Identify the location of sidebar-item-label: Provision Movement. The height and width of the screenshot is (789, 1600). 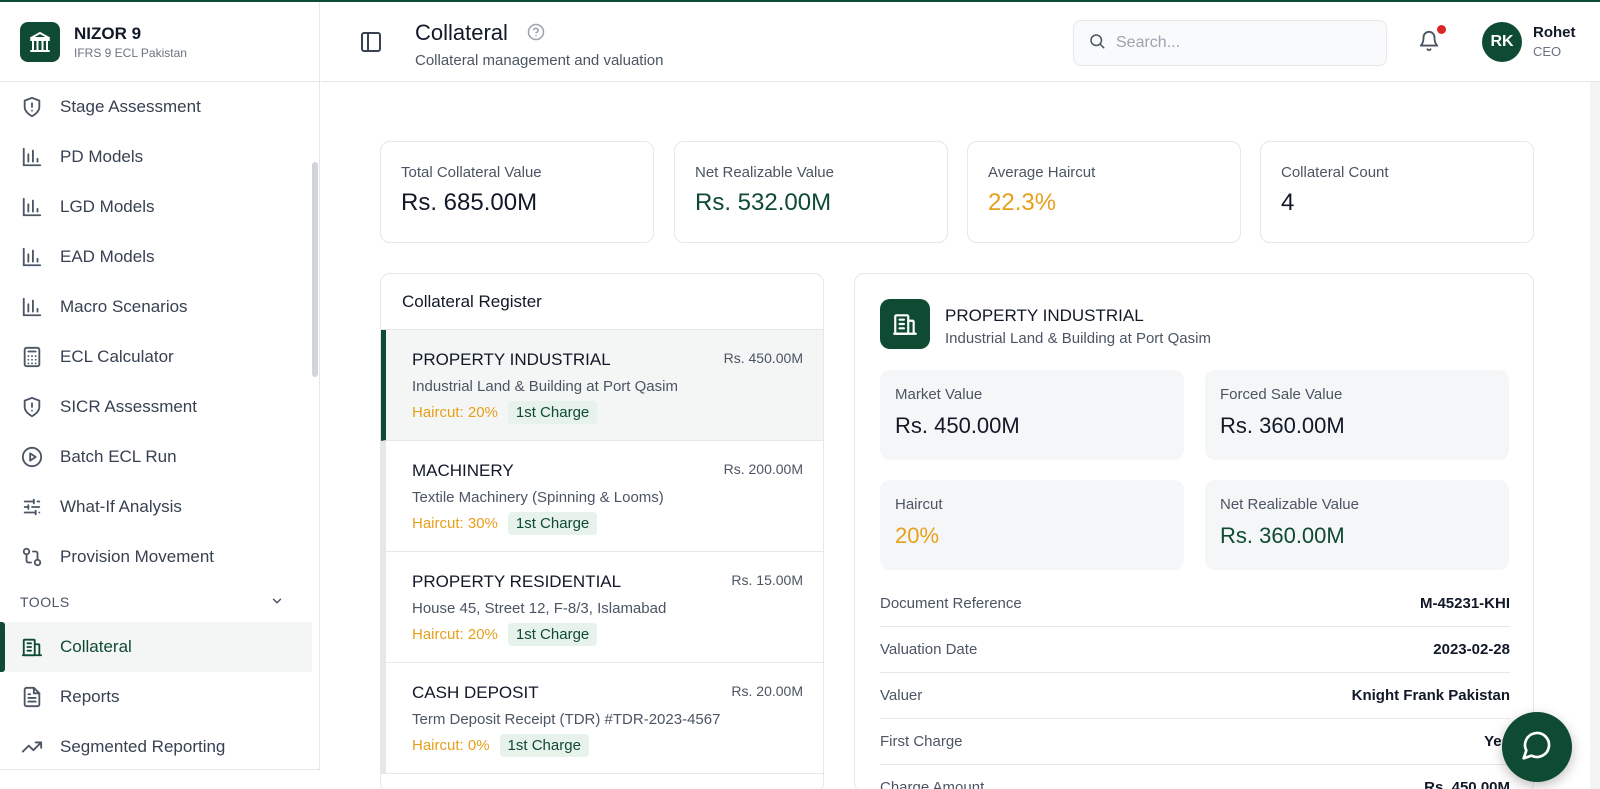
(137, 556).